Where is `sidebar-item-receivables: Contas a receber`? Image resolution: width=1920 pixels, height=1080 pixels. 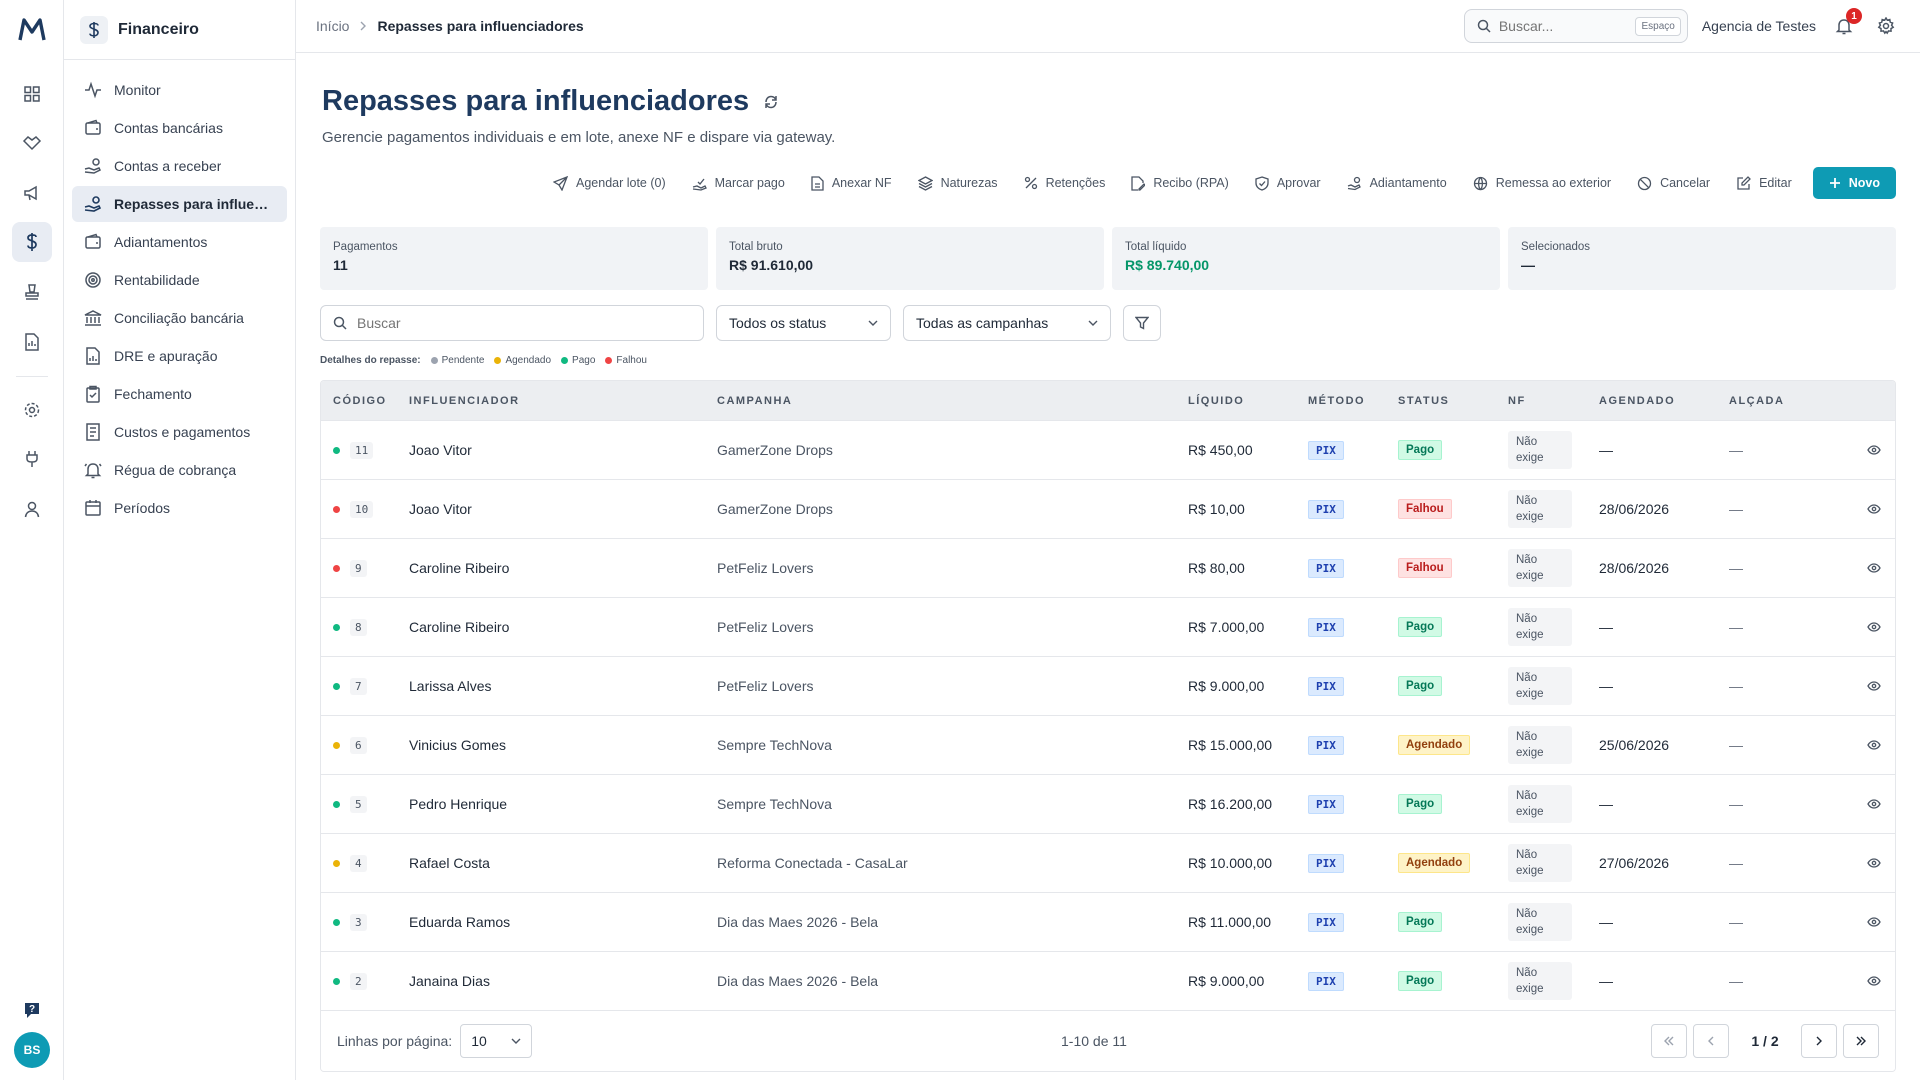 sidebar-item-receivables: Contas a receber is located at coordinates (179, 166).